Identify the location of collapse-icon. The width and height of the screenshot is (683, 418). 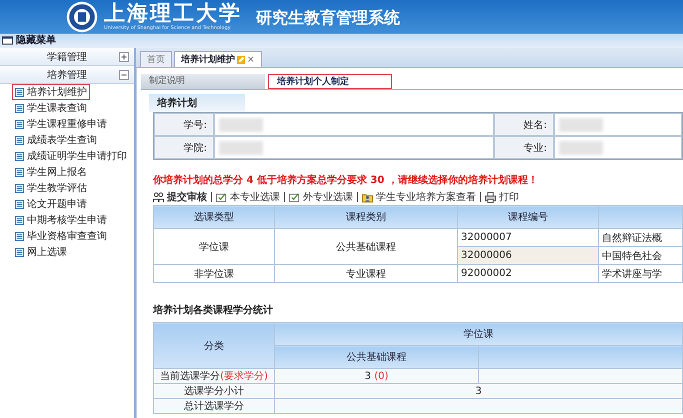
(124, 75).